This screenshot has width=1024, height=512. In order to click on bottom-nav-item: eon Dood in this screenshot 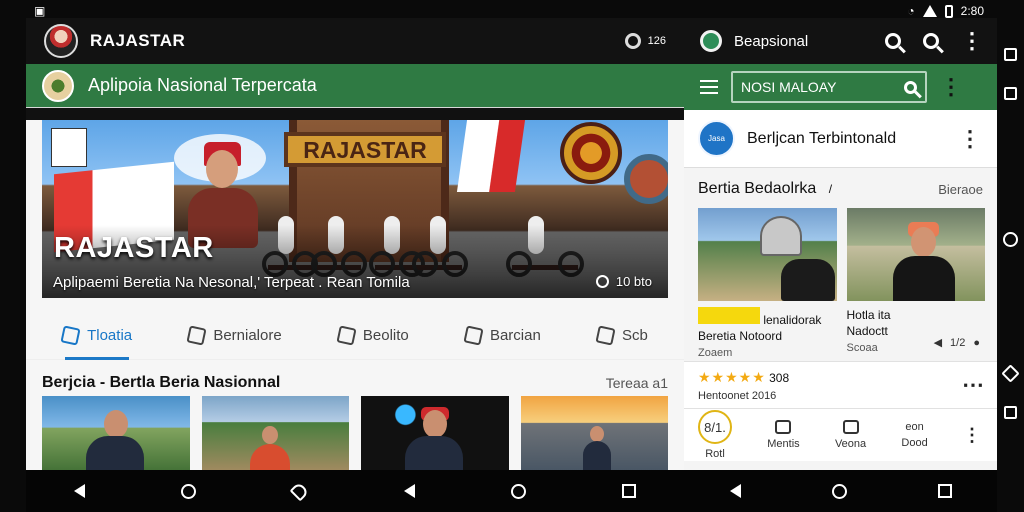, I will do `click(914, 435)`.